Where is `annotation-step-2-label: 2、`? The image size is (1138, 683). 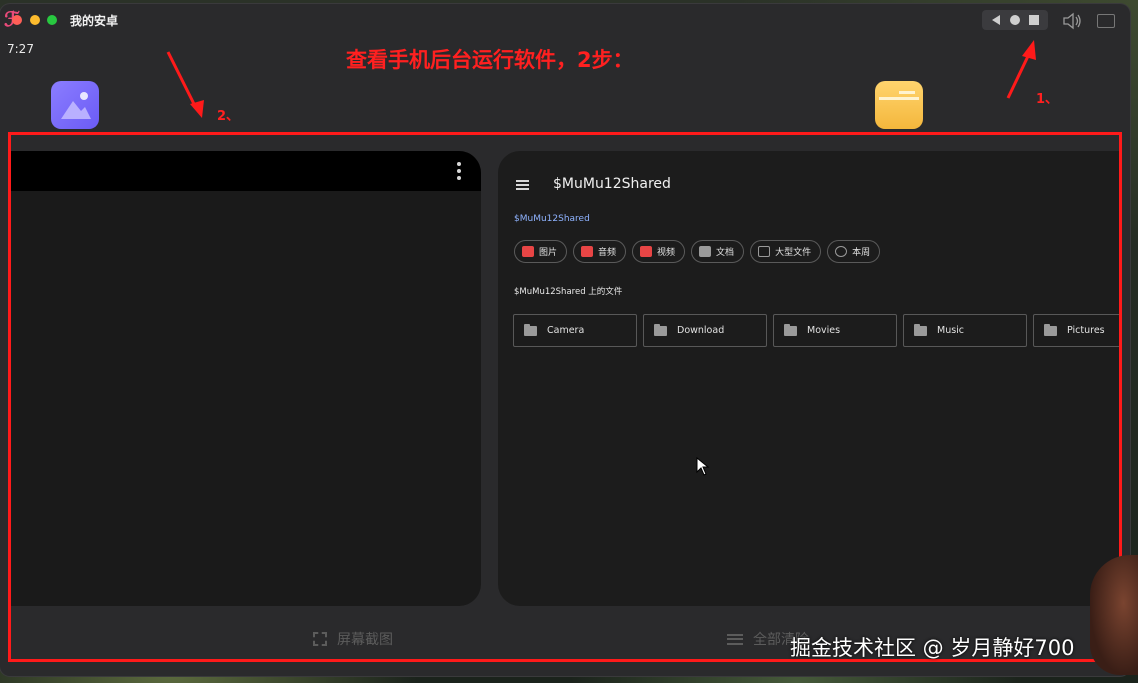
annotation-step-2-label: 2、 is located at coordinates (228, 116).